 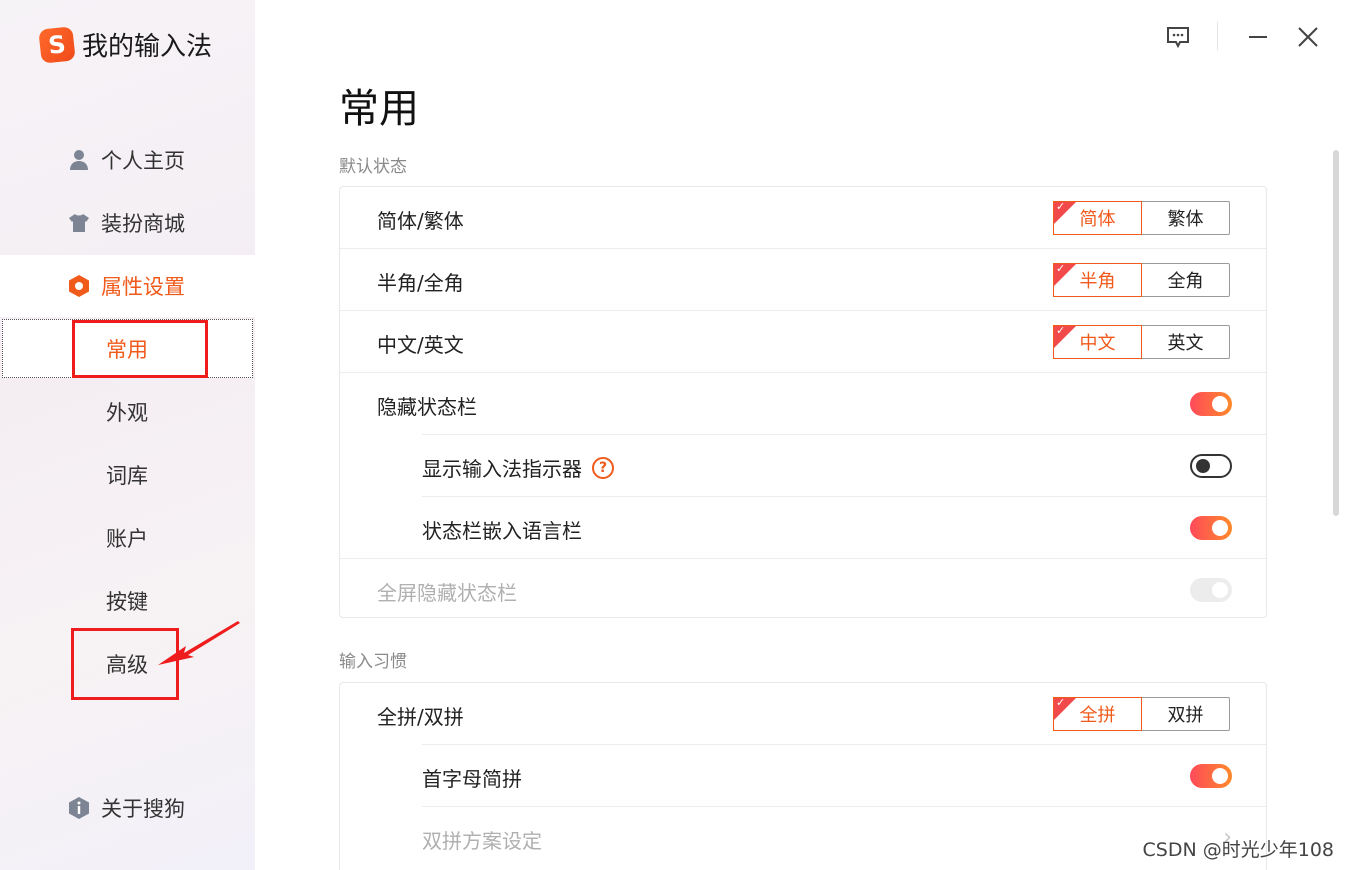 What do you see at coordinates (502, 531) in the screenshot?
I see `setting-label: 状态栏嵌入语言栏` at bounding box center [502, 531].